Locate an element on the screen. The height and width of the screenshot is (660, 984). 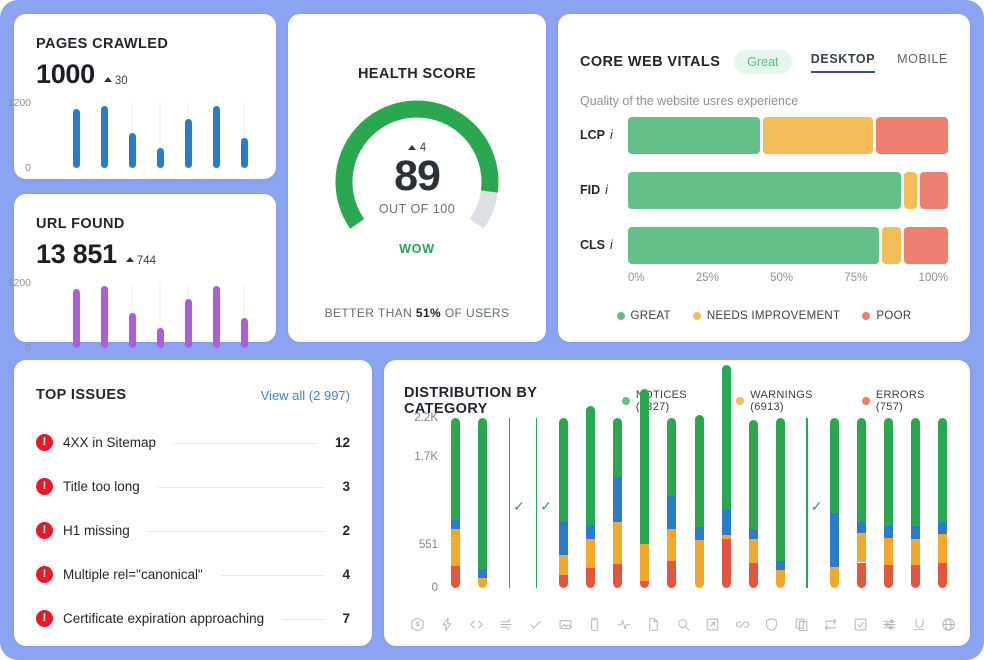
underline-icon is located at coordinates (919, 624).